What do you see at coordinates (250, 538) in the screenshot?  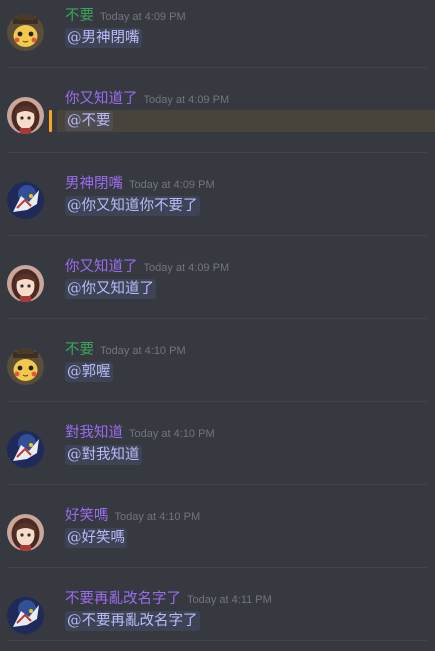 I see `message-content: @好笑嗎` at bounding box center [250, 538].